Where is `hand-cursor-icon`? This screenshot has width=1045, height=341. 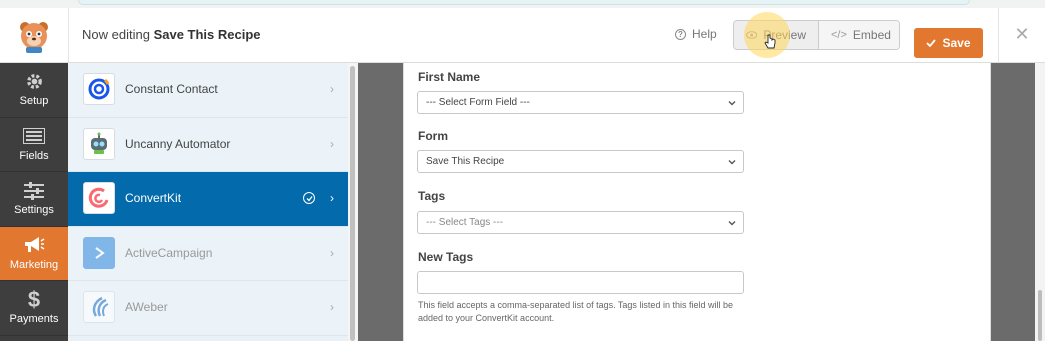
hand-cursor-icon is located at coordinates (770, 41).